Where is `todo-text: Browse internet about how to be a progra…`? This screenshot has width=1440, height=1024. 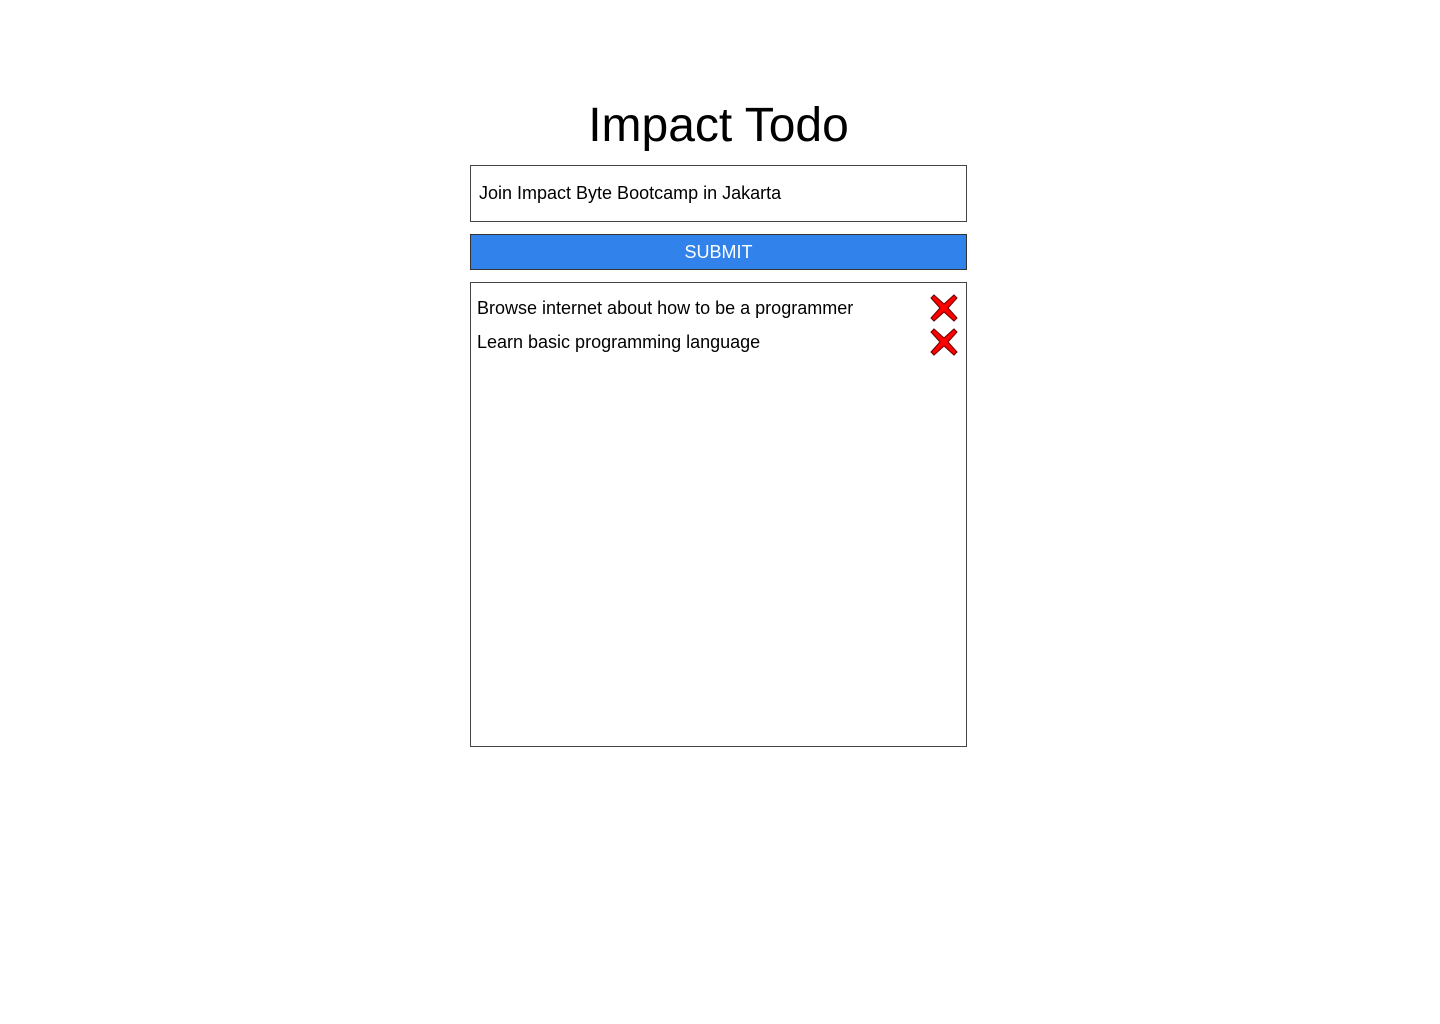
todo-text: Browse internet about how to be a progra… is located at coordinates (665, 308).